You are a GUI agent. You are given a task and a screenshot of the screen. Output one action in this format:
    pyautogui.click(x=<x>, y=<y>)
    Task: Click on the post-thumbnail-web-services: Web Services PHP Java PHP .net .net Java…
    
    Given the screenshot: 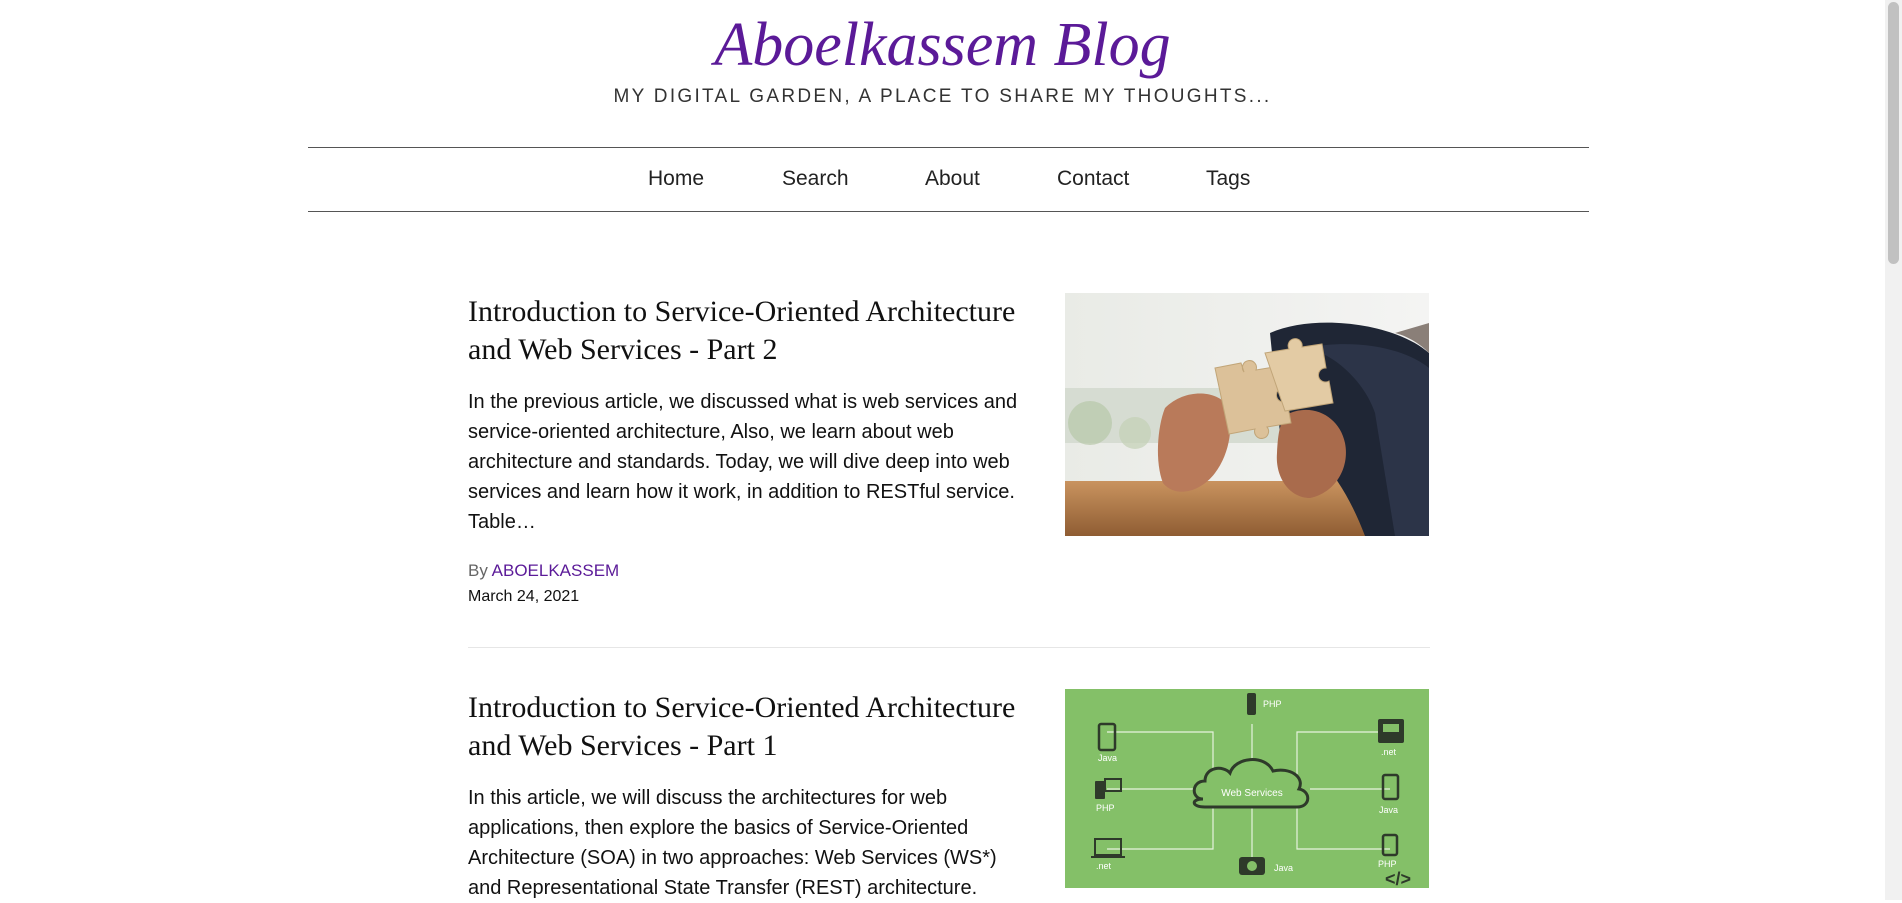 What is the action you would take?
    pyautogui.click(x=1247, y=788)
    